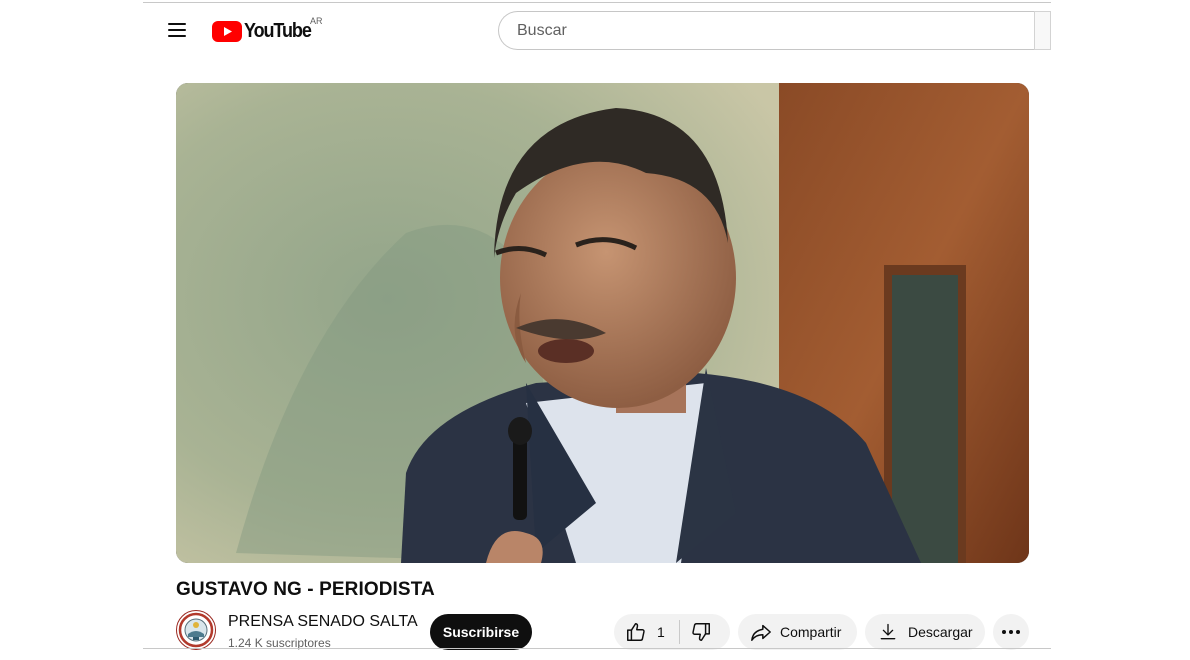  I want to click on download-button: Descargar, so click(925, 632).